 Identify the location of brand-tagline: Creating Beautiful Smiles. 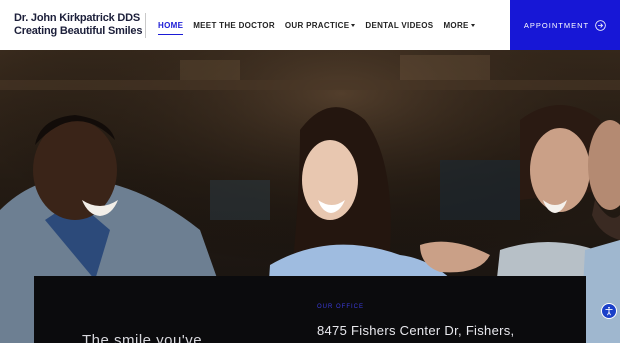
(78, 31).